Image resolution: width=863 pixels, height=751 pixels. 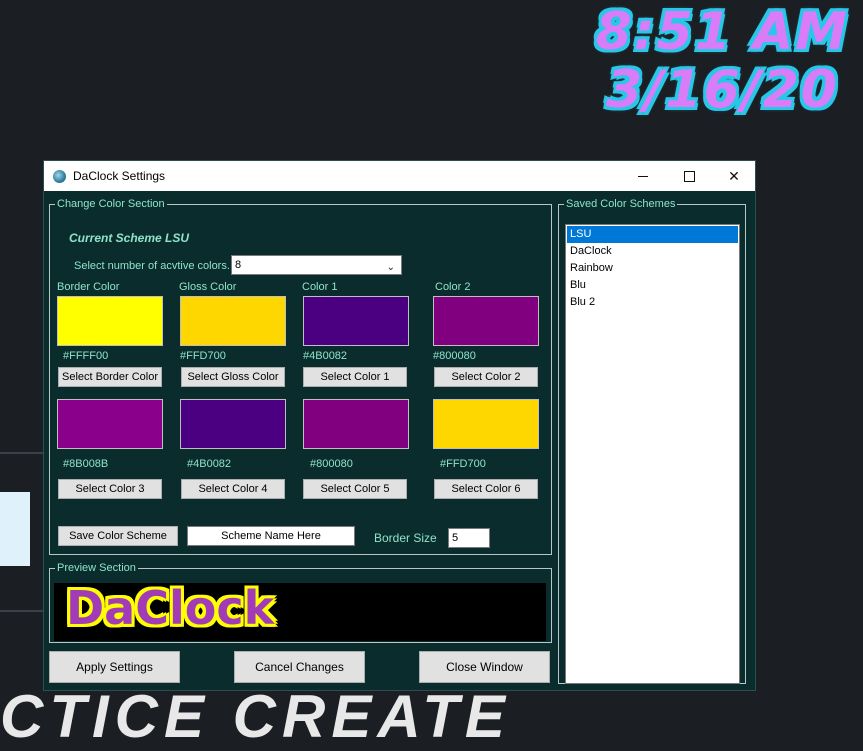 What do you see at coordinates (110, 424) in the screenshot?
I see `color-3-swatch` at bounding box center [110, 424].